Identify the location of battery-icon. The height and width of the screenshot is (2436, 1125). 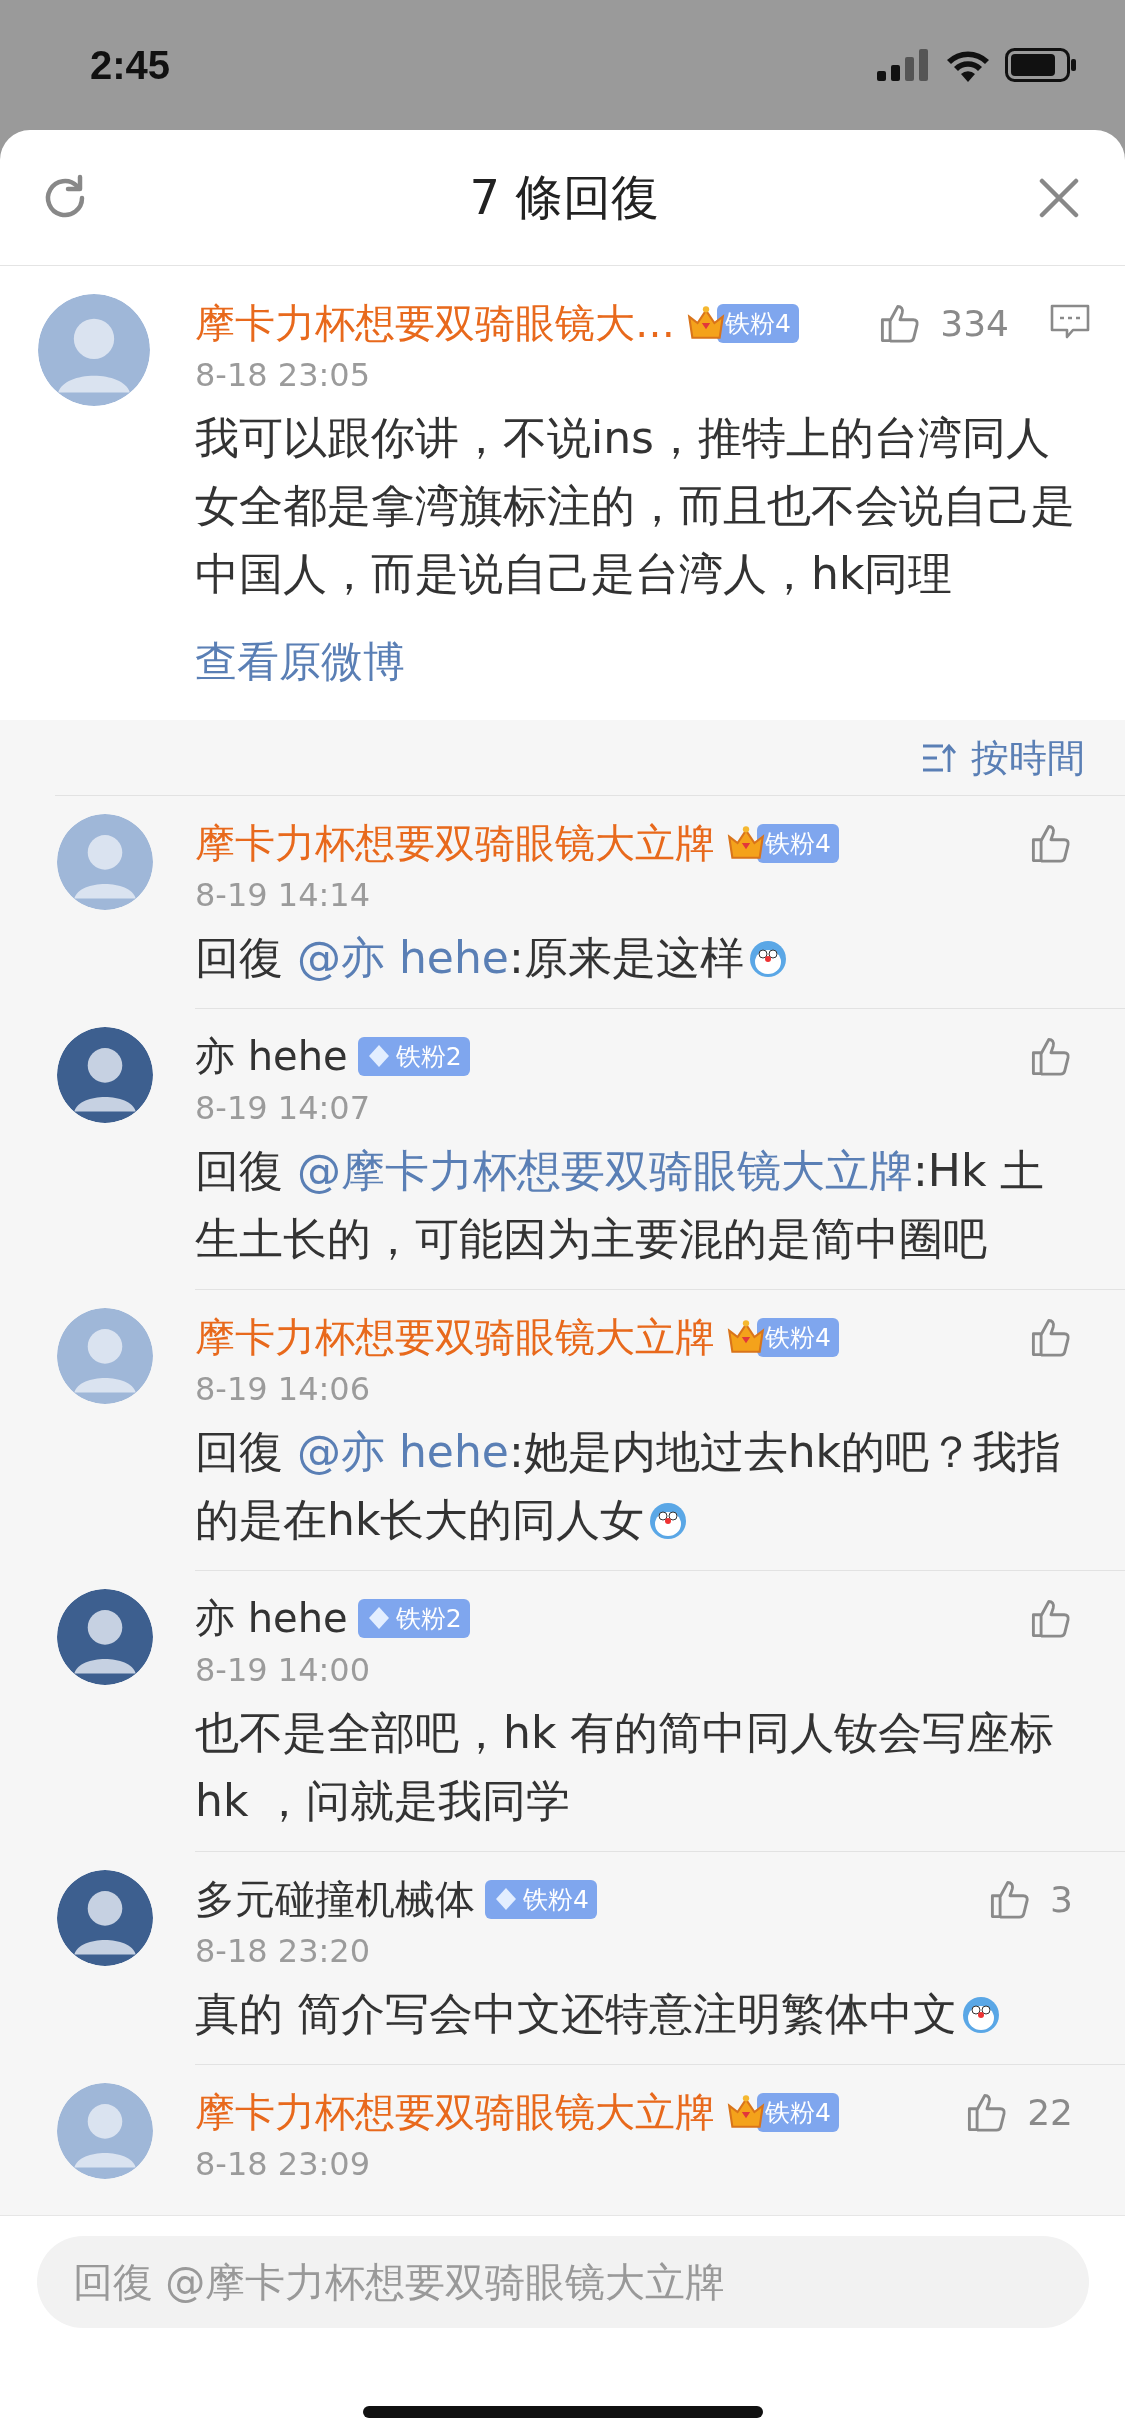
(1041, 65).